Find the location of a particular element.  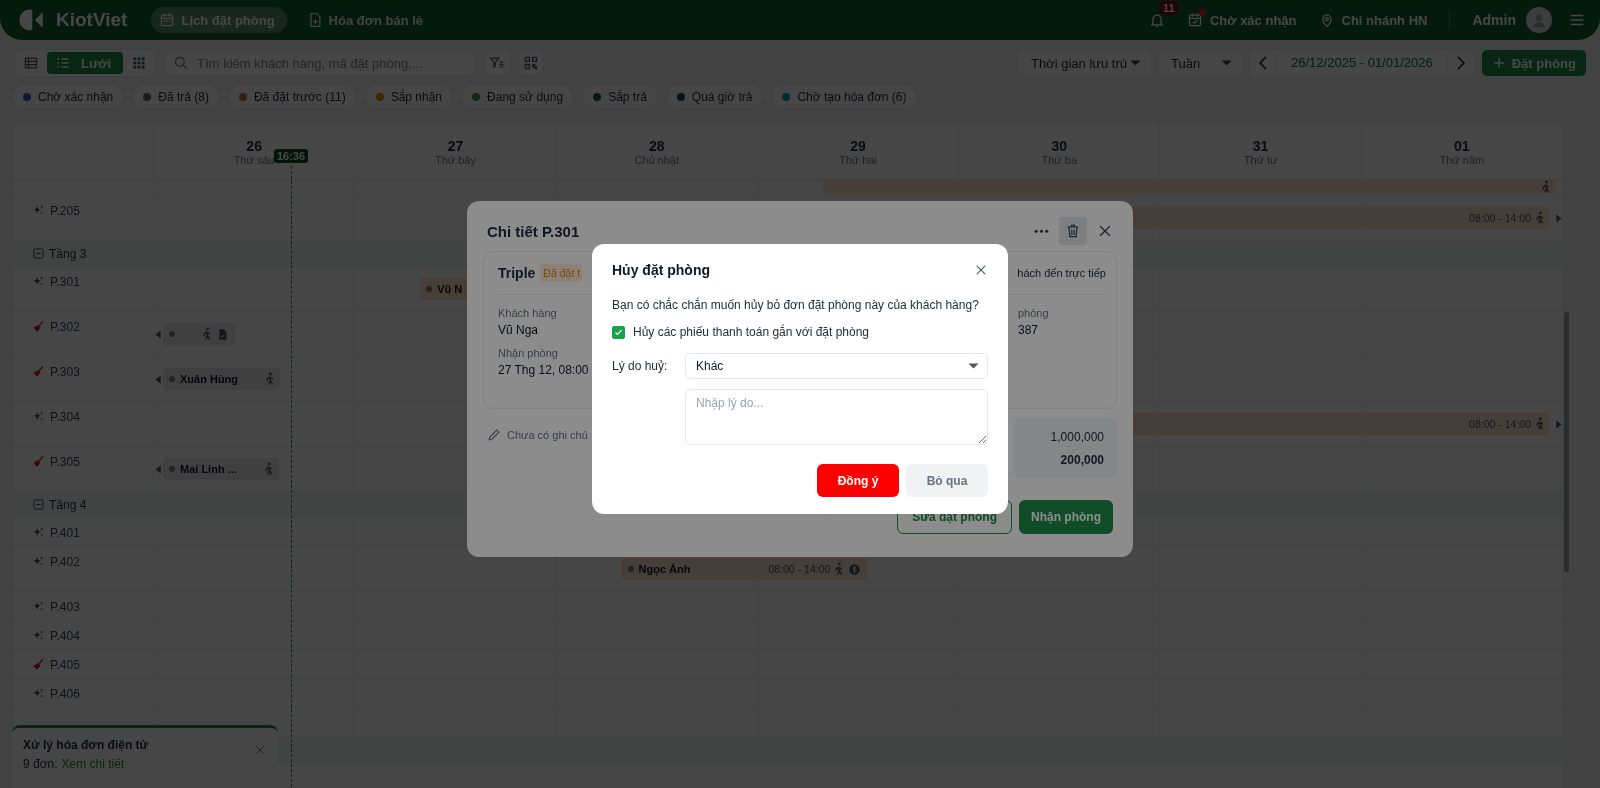

amount-value: 200,000 is located at coordinates (1082, 459).